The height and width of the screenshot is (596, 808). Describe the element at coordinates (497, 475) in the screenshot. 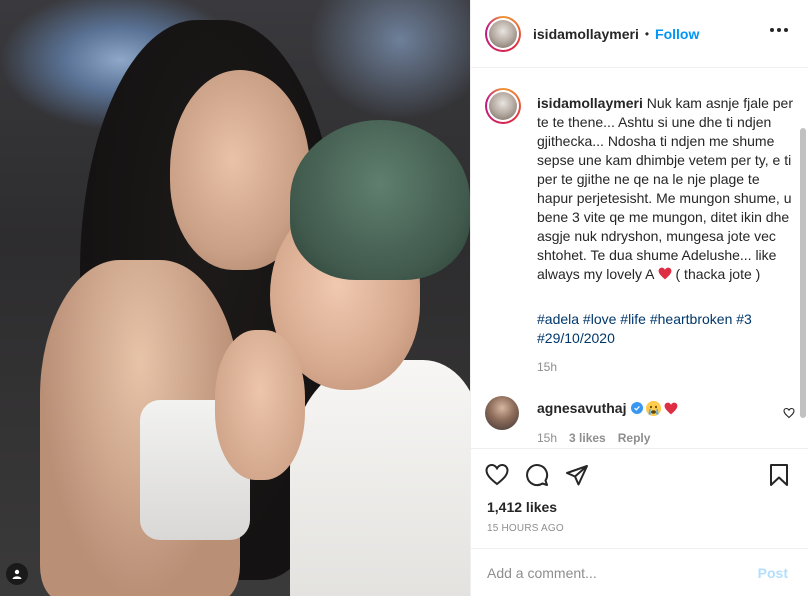

I see `heart-icon` at that location.